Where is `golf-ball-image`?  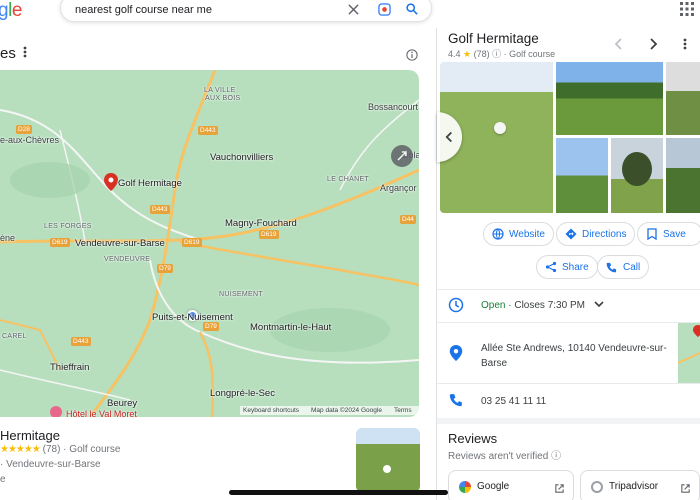 golf-ball-image is located at coordinates (500, 128).